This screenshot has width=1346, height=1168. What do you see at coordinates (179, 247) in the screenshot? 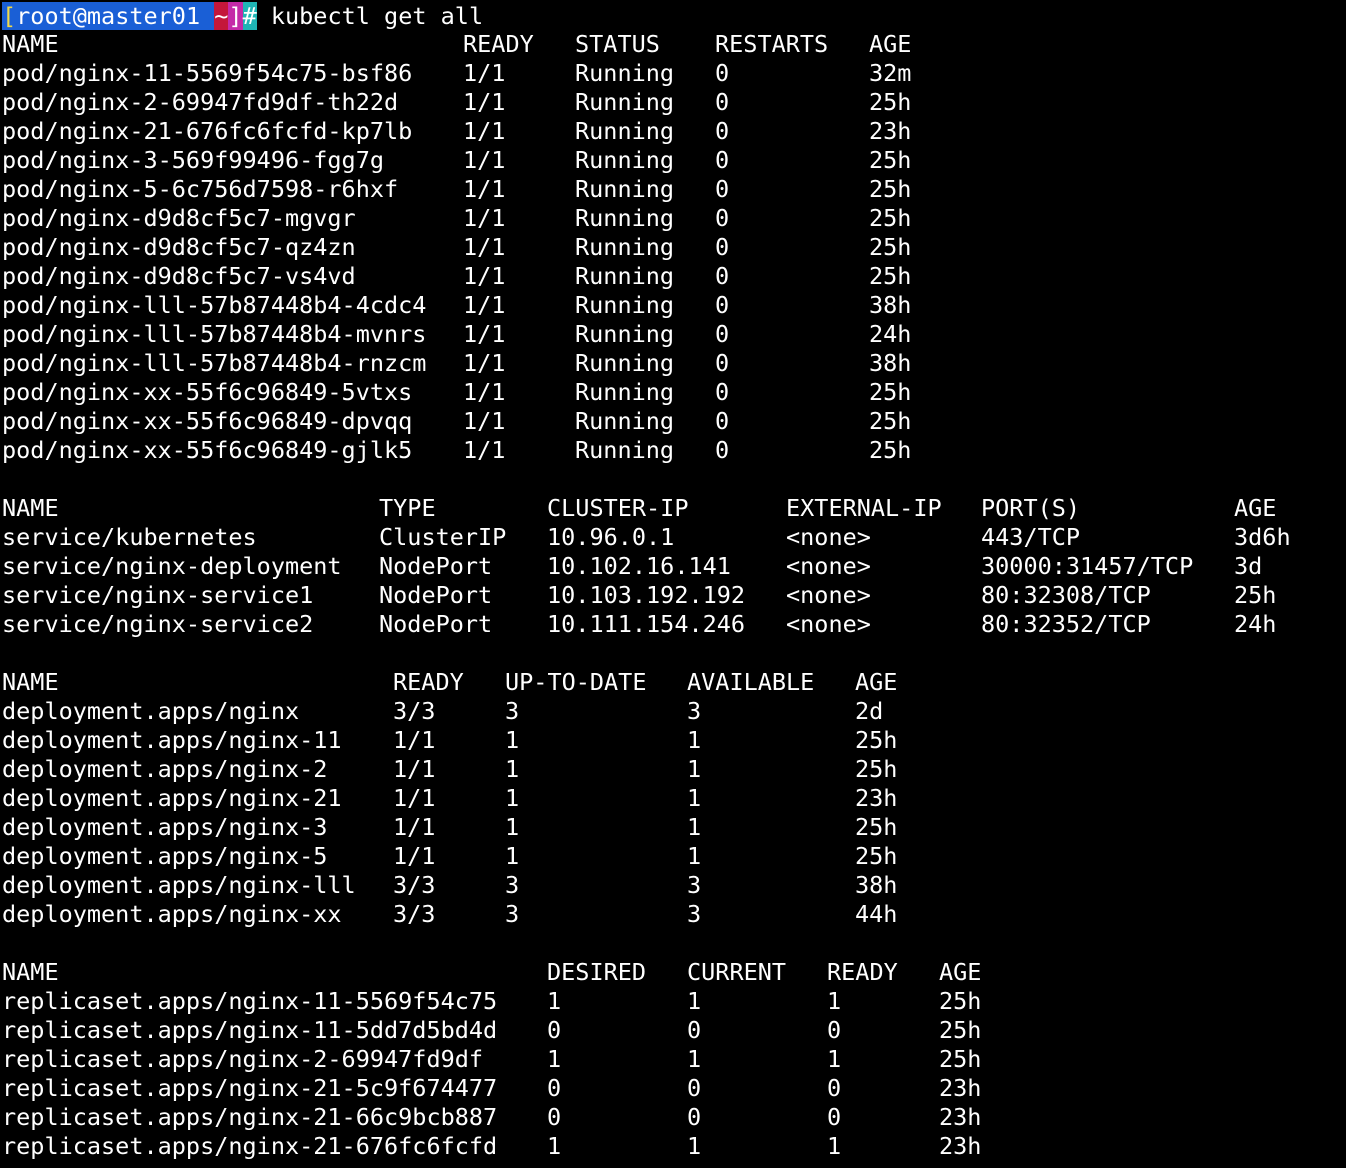
I see `table-cell: pod/nginx-d9d8cf5c7-qz4zn` at bounding box center [179, 247].